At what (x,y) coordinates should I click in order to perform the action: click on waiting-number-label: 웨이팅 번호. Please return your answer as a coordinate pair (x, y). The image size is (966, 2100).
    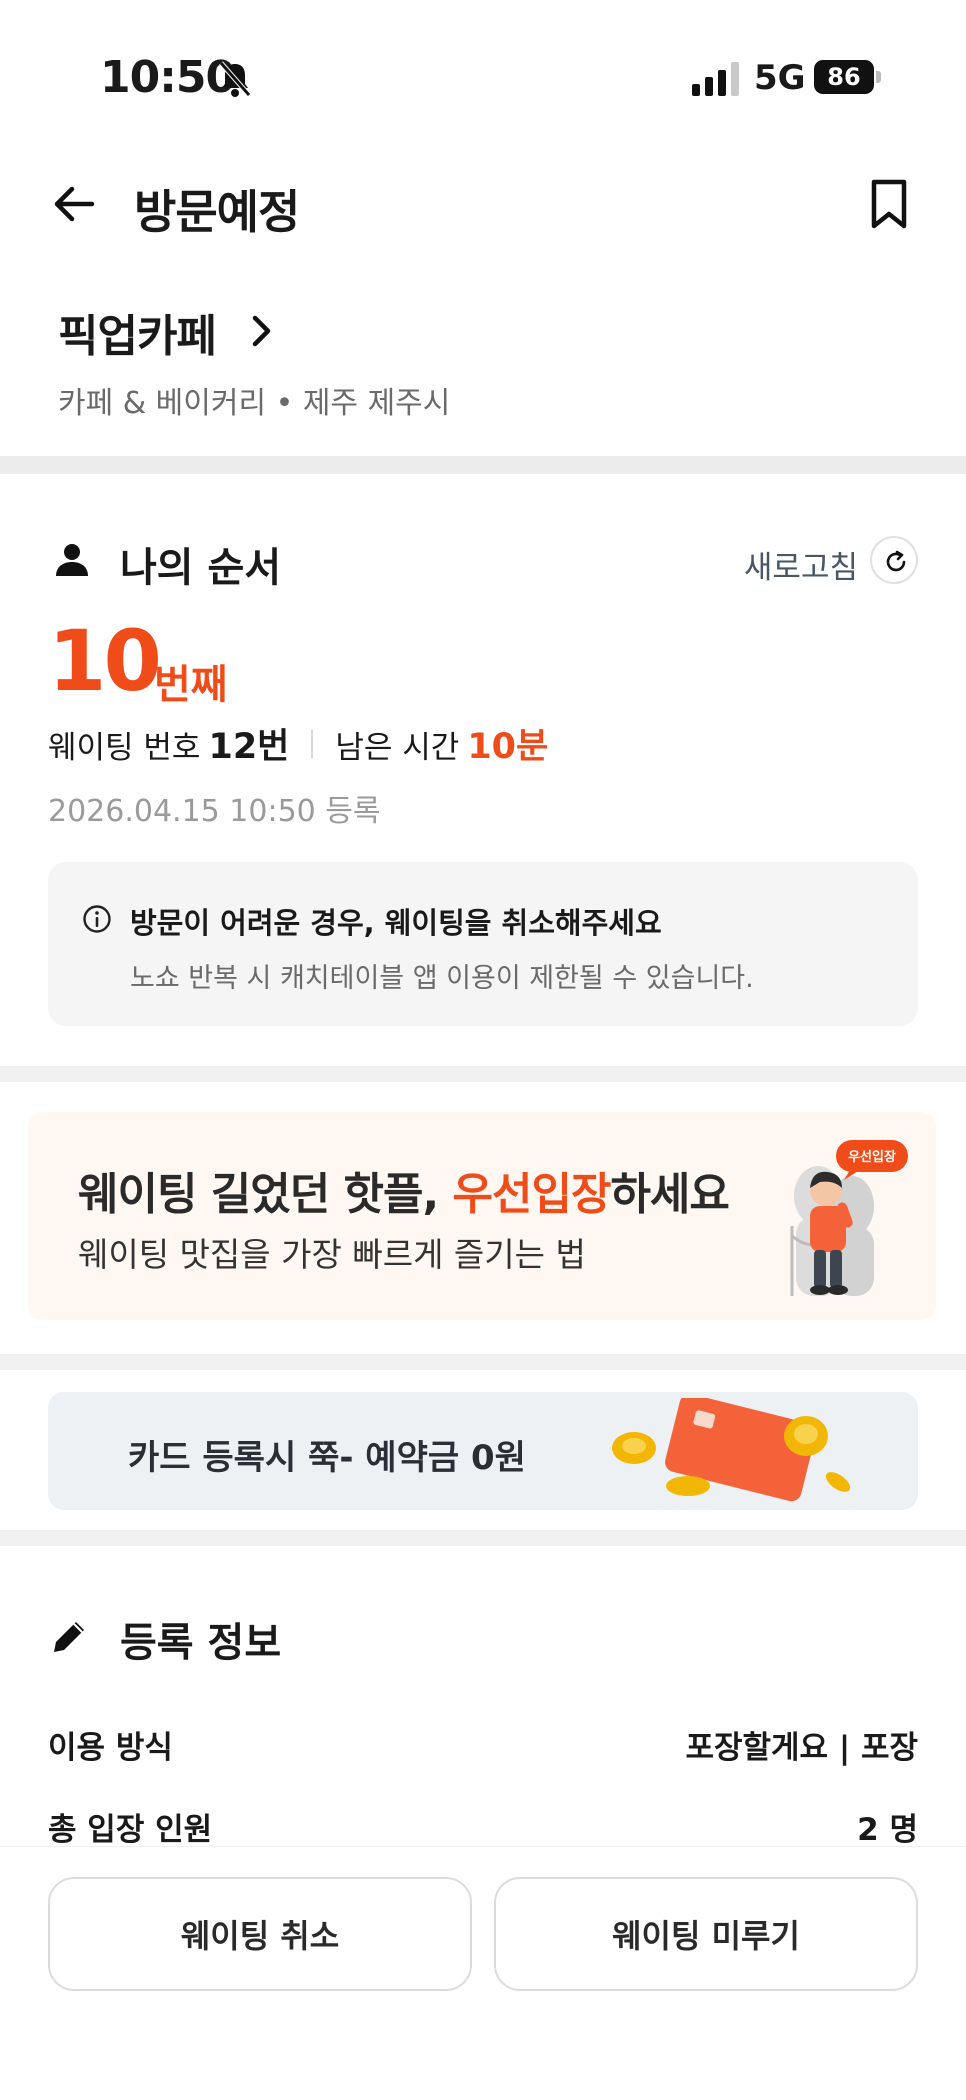
    Looking at the image, I should click on (124, 748).